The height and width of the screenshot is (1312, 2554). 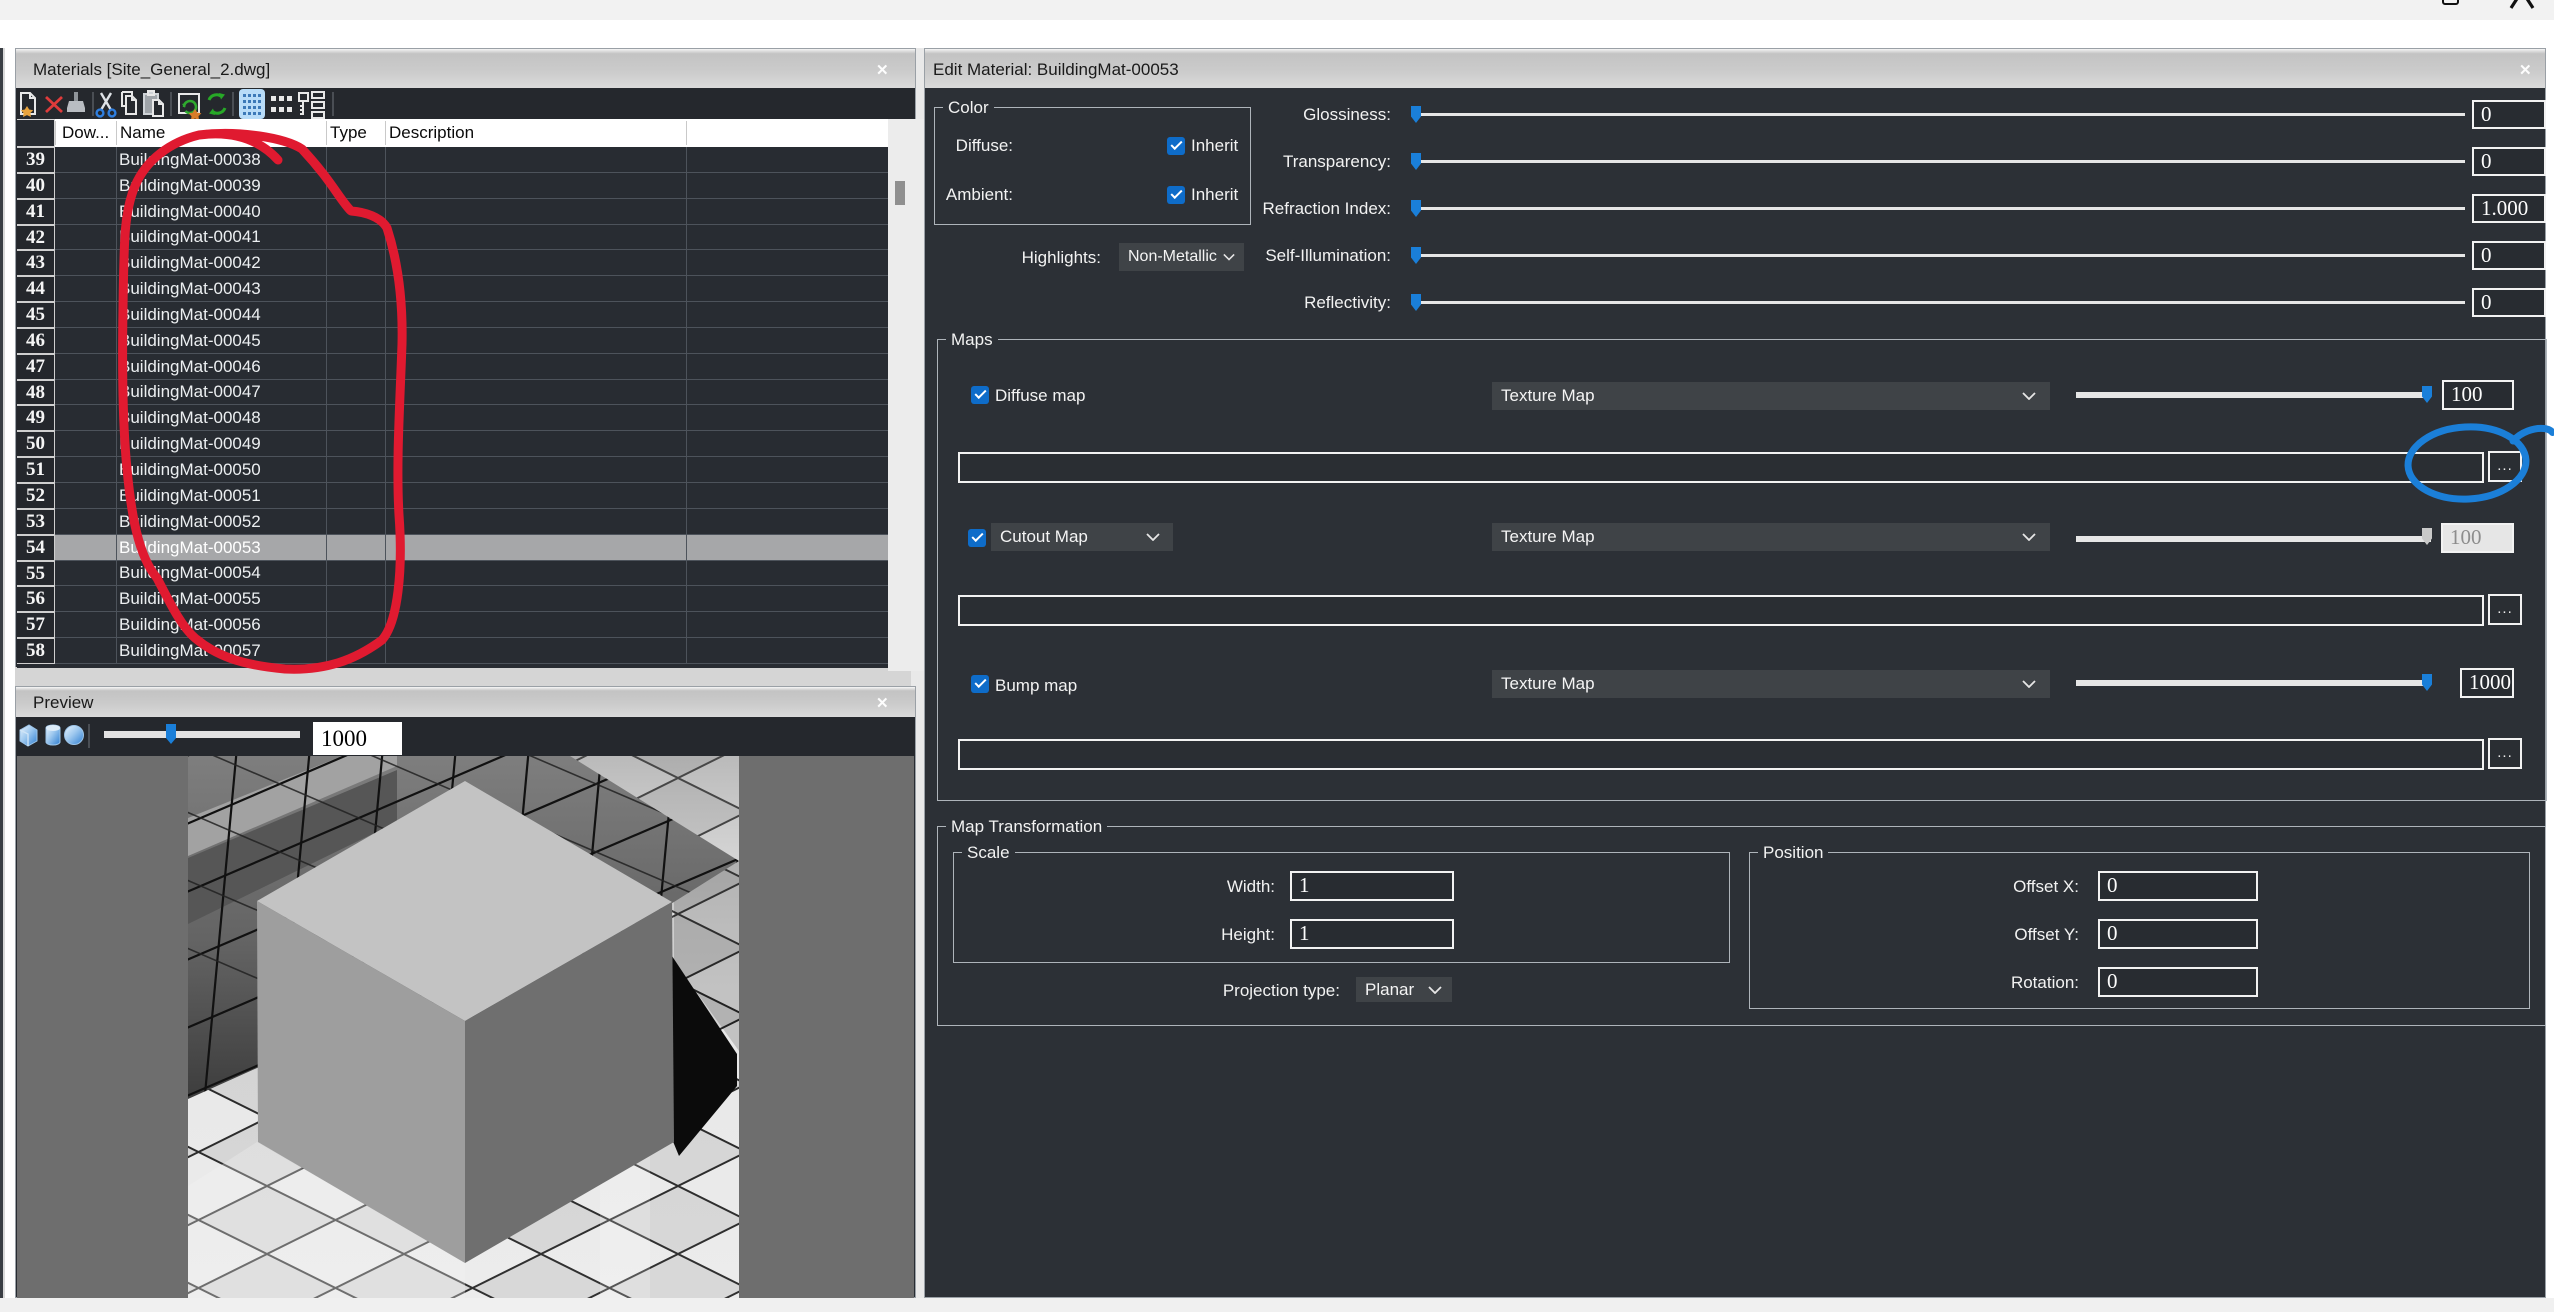 What do you see at coordinates (344, 738) in the screenshot?
I see `svg-text: 1000` at bounding box center [344, 738].